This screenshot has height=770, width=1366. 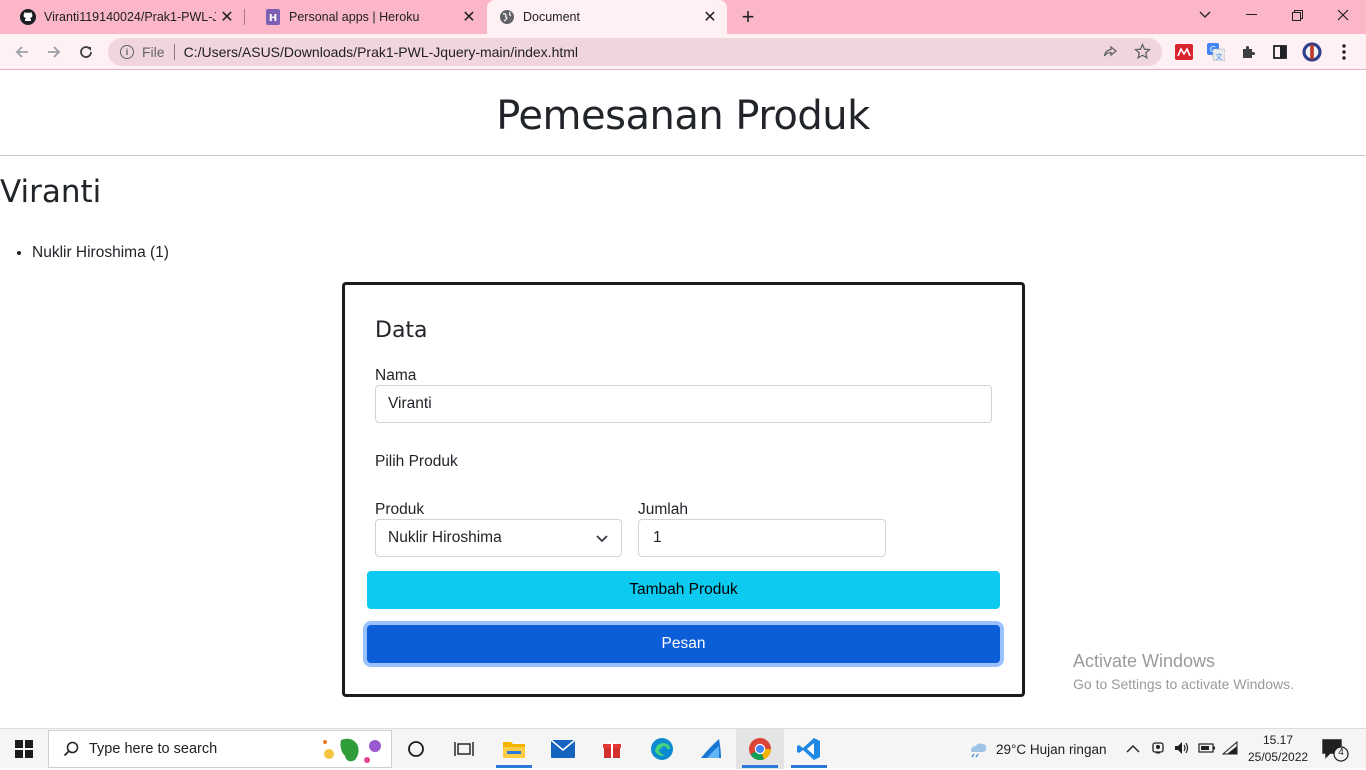 What do you see at coordinates (1110, 53) in the screenshot?
I see `share-icon` at bounding box center [1110, 53].